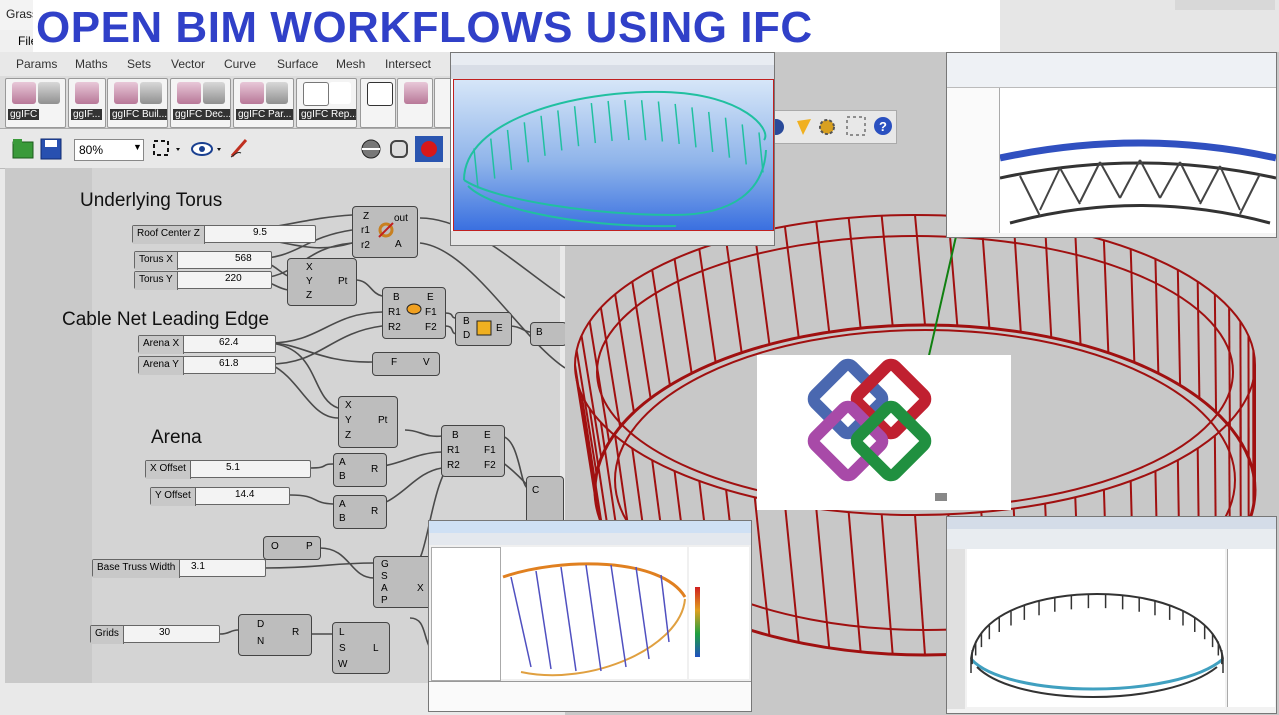 Image resolution: width=1279 pixels, height=715 pixels. I want to click on window-controls, so click(1225, 5).